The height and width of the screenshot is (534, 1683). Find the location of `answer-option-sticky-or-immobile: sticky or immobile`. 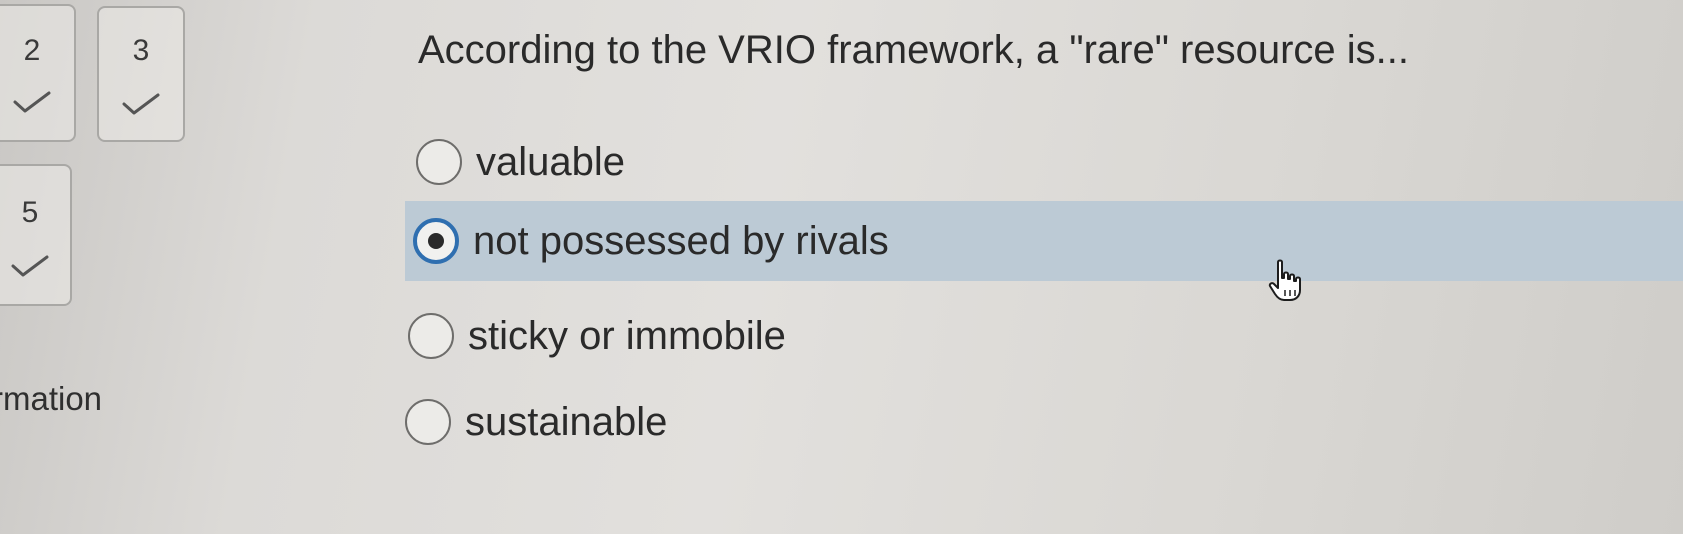

answer-option-sticky-or-immobile: sticky or immobile is located at coordinates (597, 336).